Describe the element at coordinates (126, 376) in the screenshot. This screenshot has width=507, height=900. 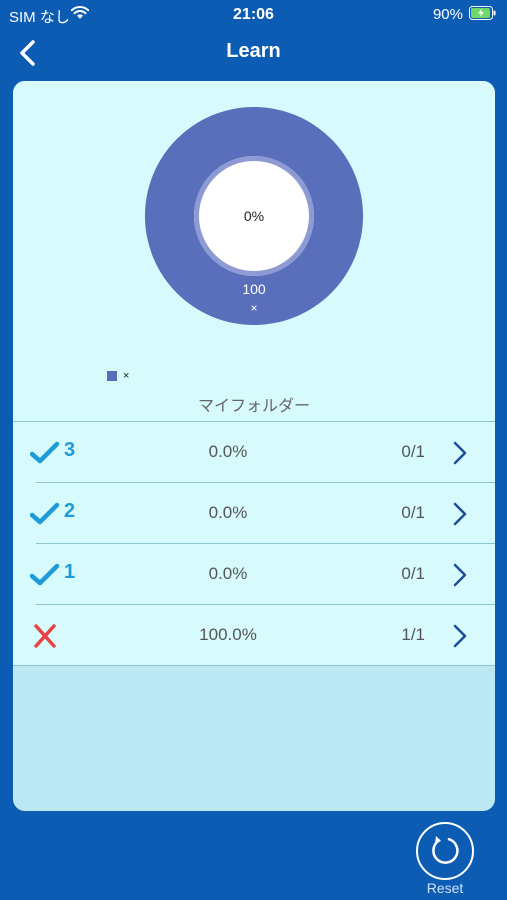
I see `legend-label: ×` at that location.